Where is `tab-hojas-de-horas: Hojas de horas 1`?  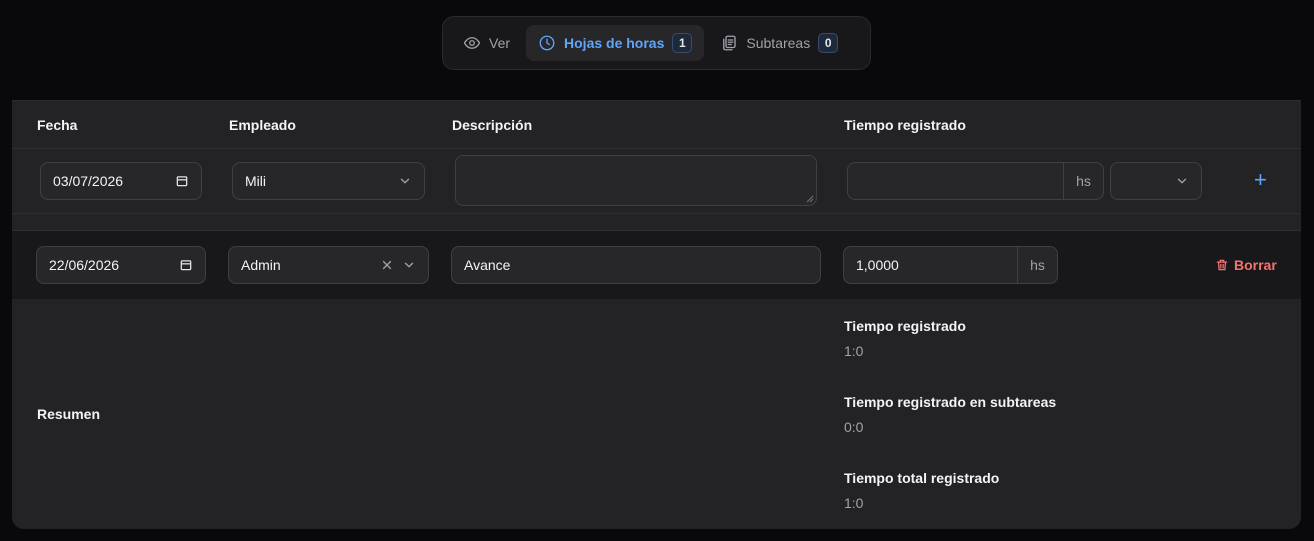 tab-hojas-de-horas: Hojas de horas 1 is located at coordinates (615, 43).